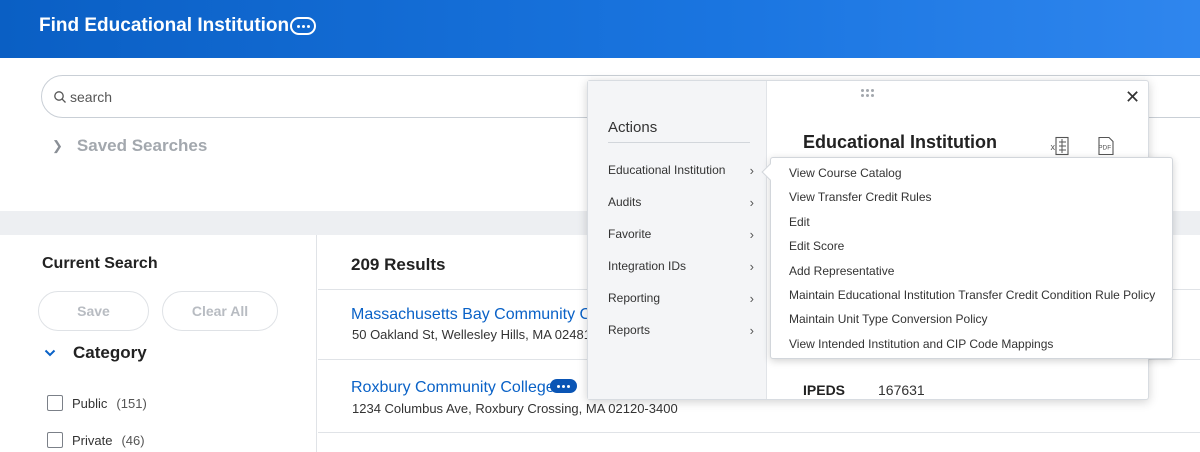  I want to click on action-label: Educational Institution, so click(667, 170).